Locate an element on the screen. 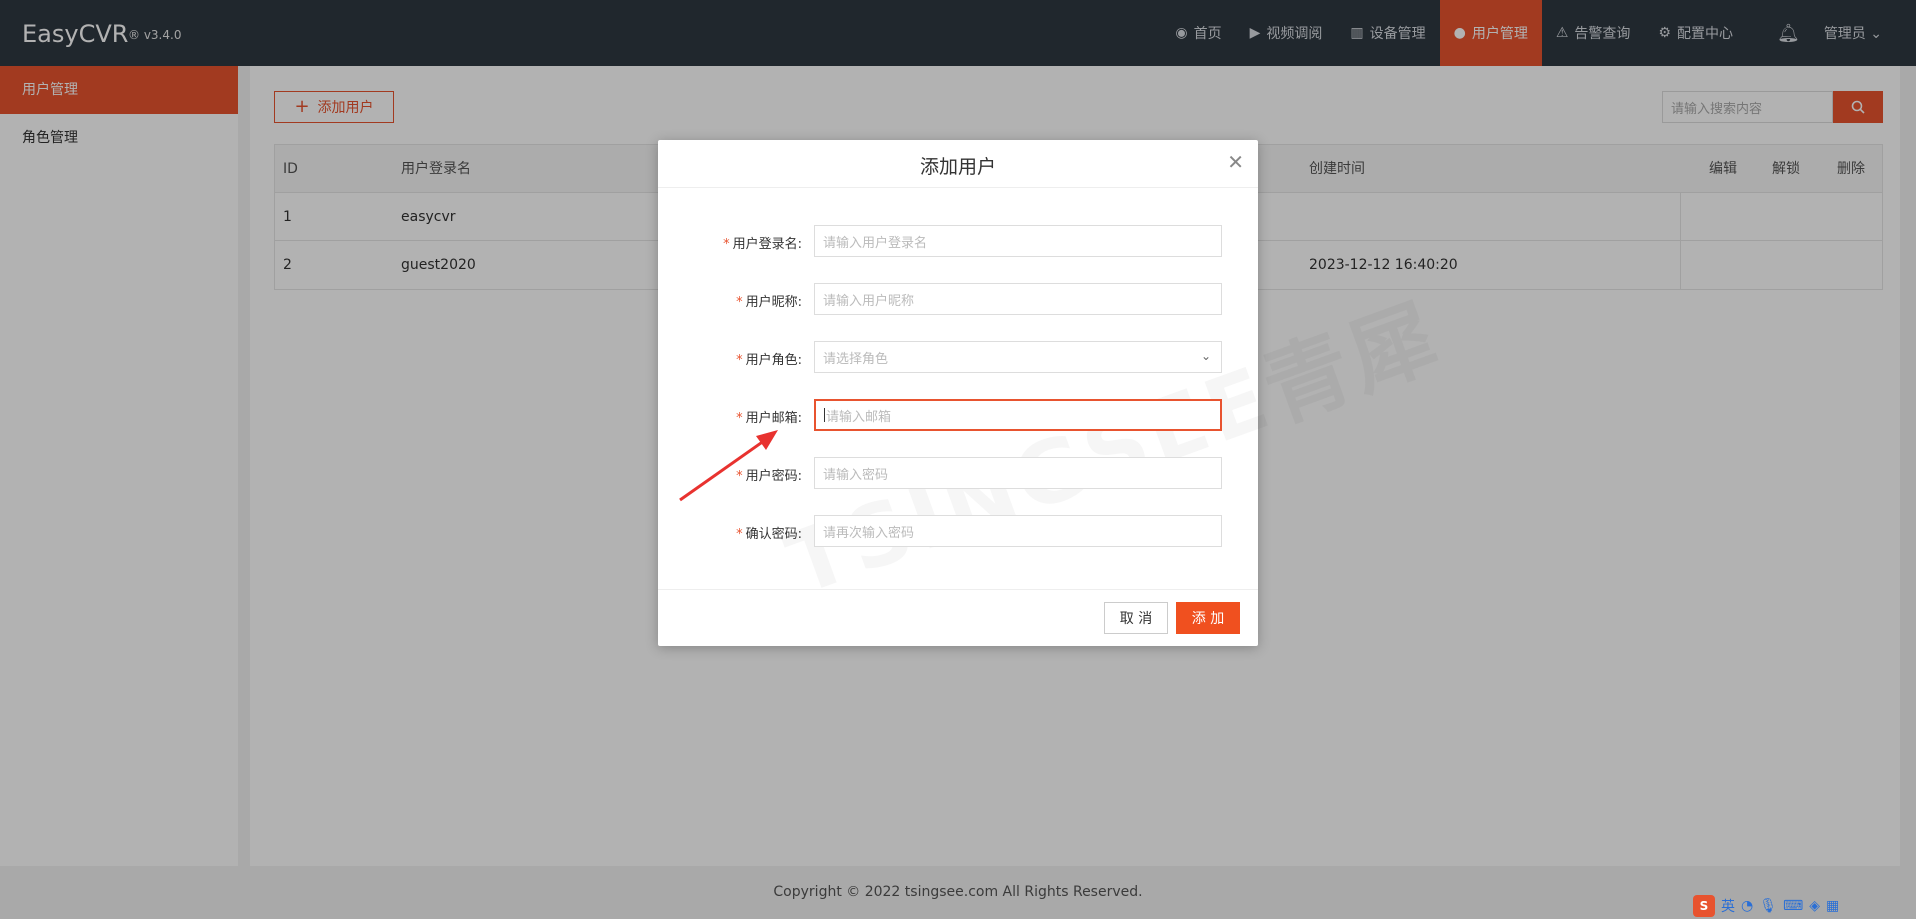 This screenshot has height=919, width=1916. form-row-password: * 用户密码: 请输入密码 is located at coordinates (958, 474).